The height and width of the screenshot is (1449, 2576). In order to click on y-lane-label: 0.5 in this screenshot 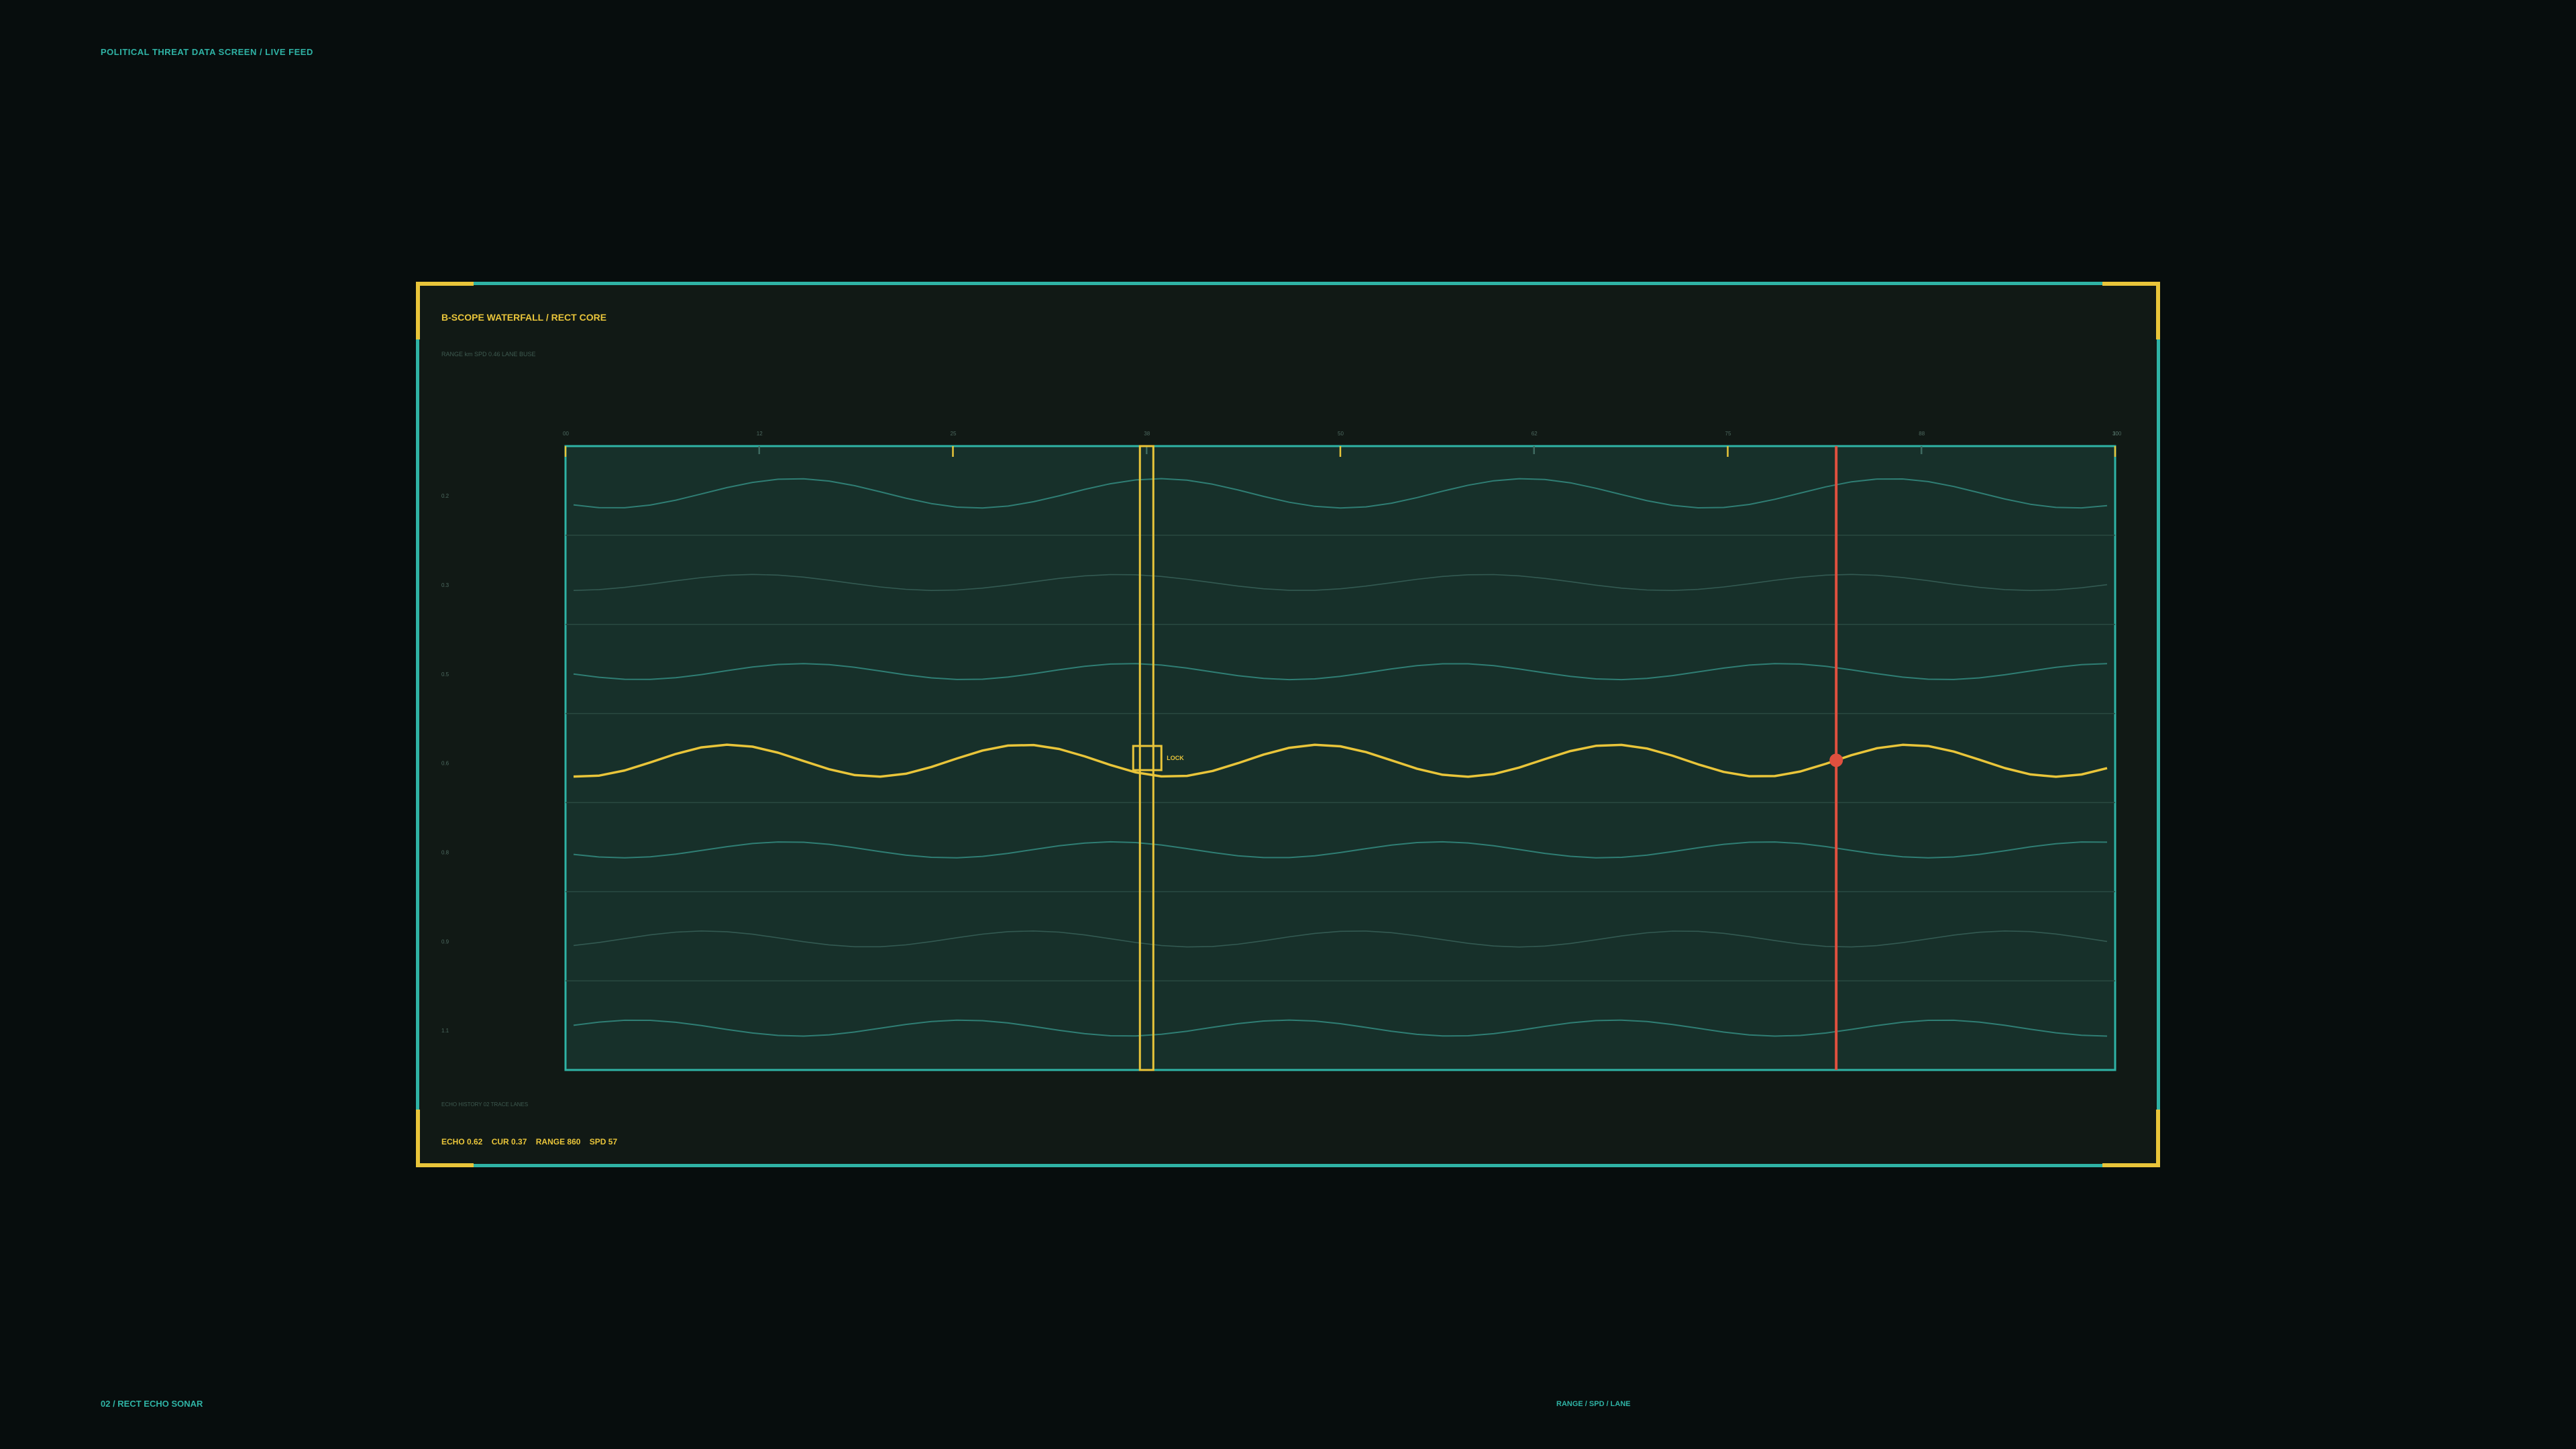, I will do `click(445, 675)`.